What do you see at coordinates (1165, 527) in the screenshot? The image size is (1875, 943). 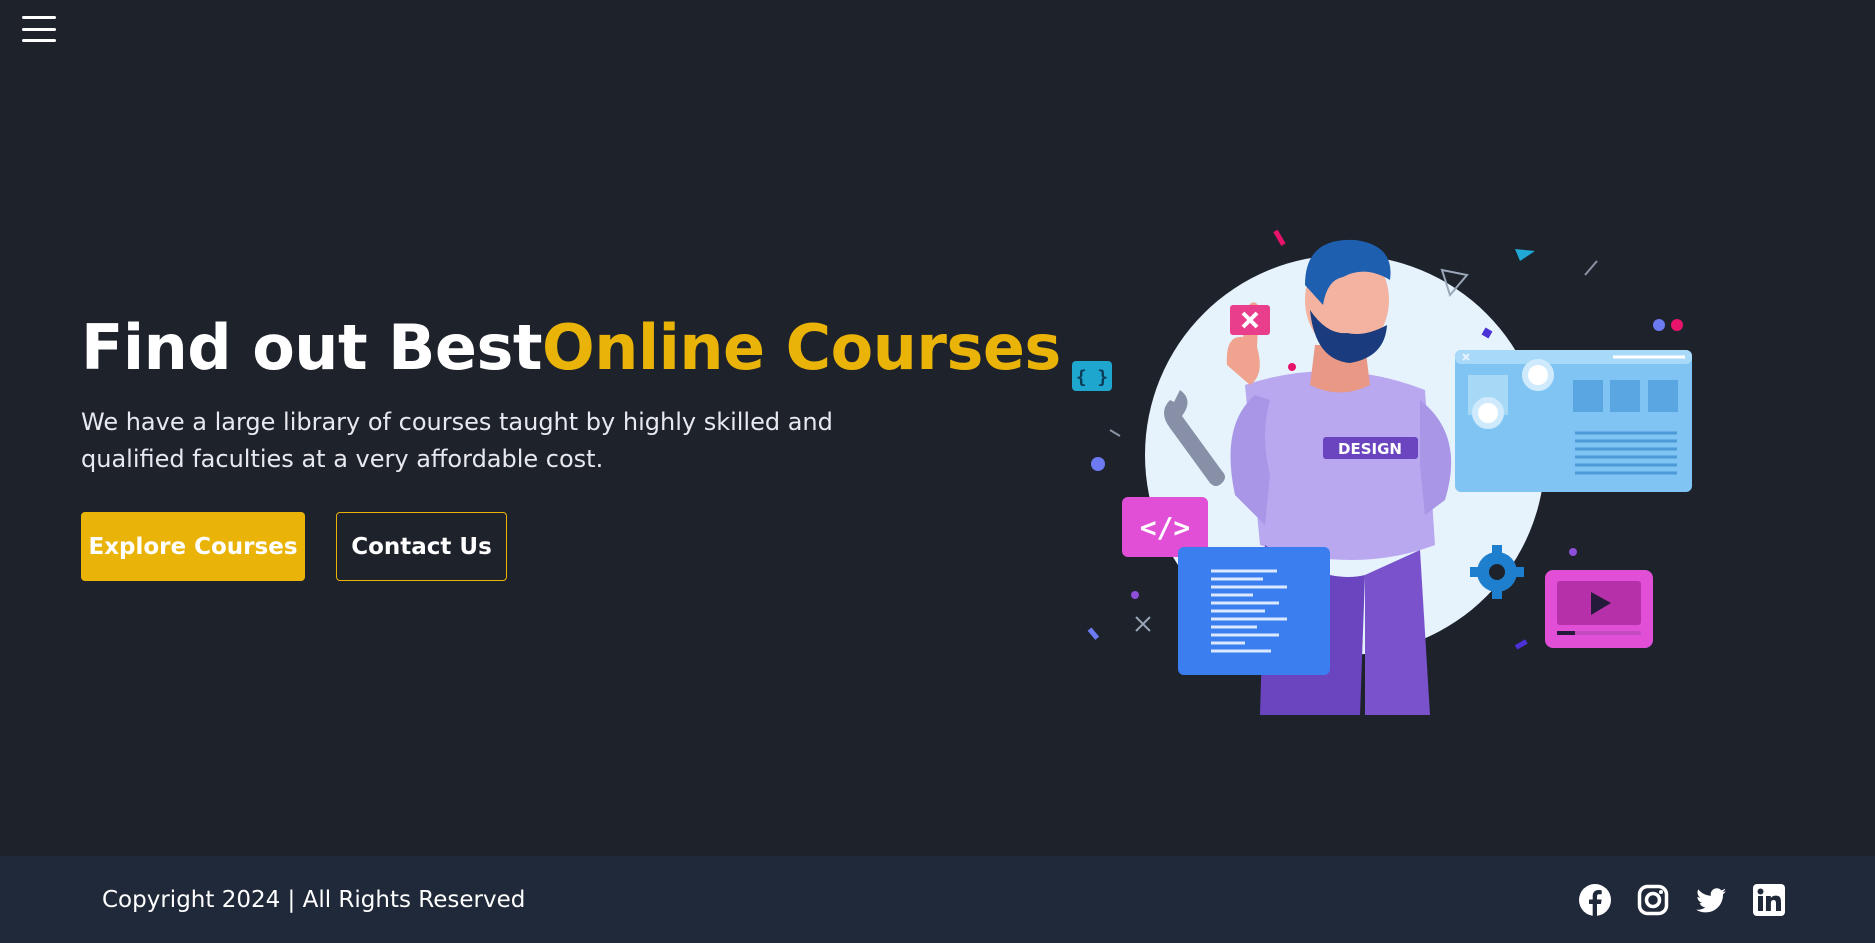 I see `code-icon: </>` at bounding box center [1165, 527].